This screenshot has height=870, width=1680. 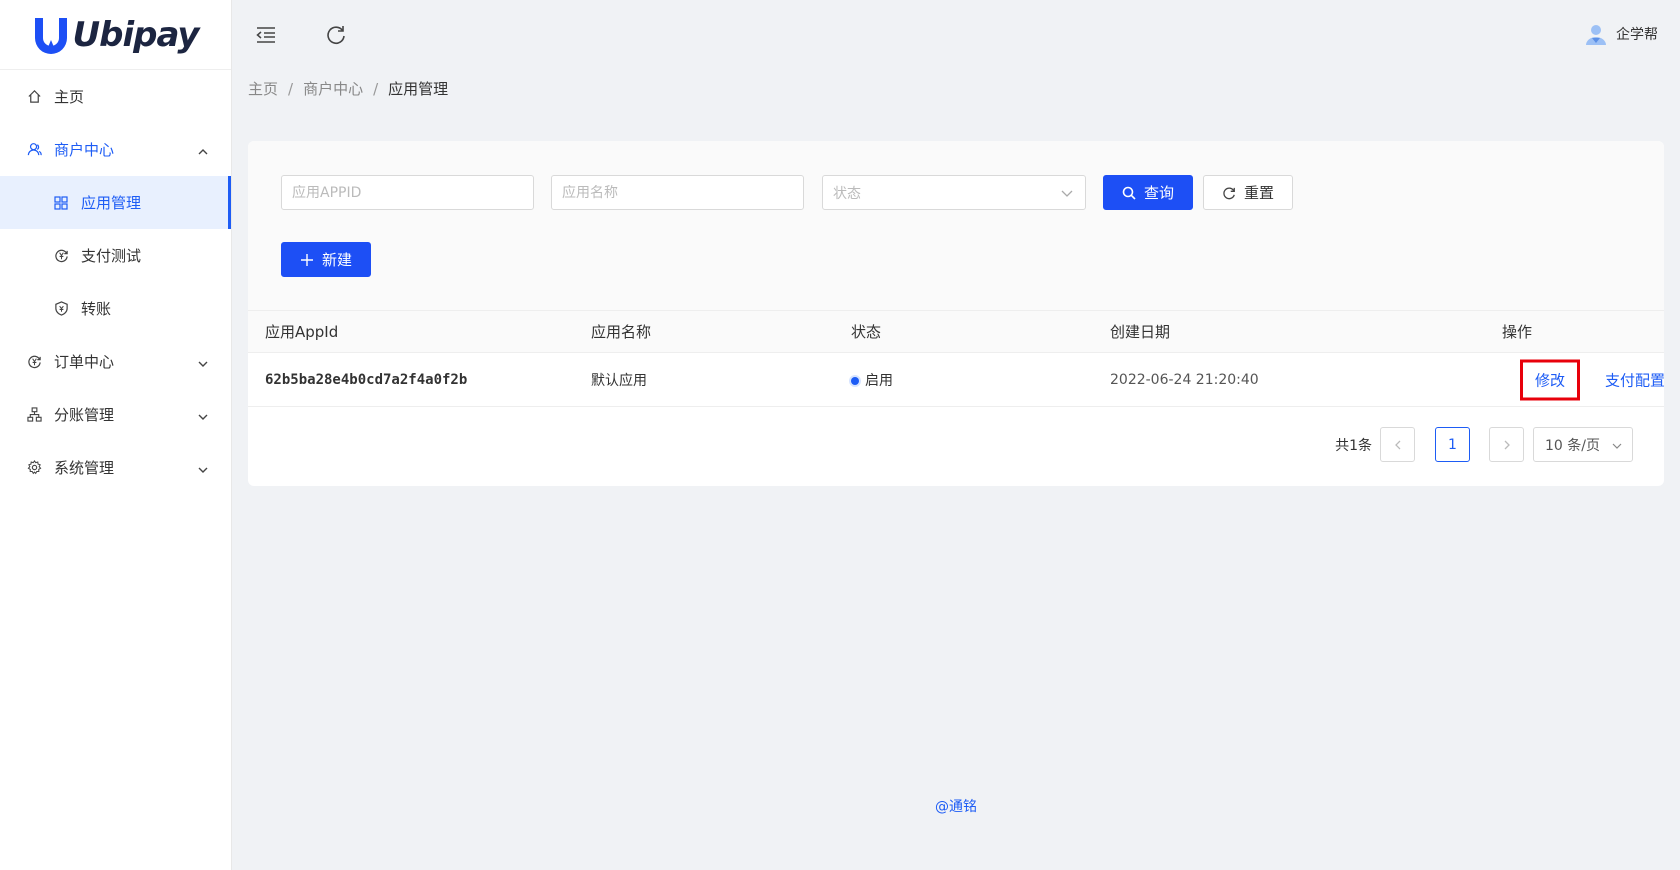 I want to click on actions-cell: 修改 支付配置 更多, so click(x=1517, y=379).